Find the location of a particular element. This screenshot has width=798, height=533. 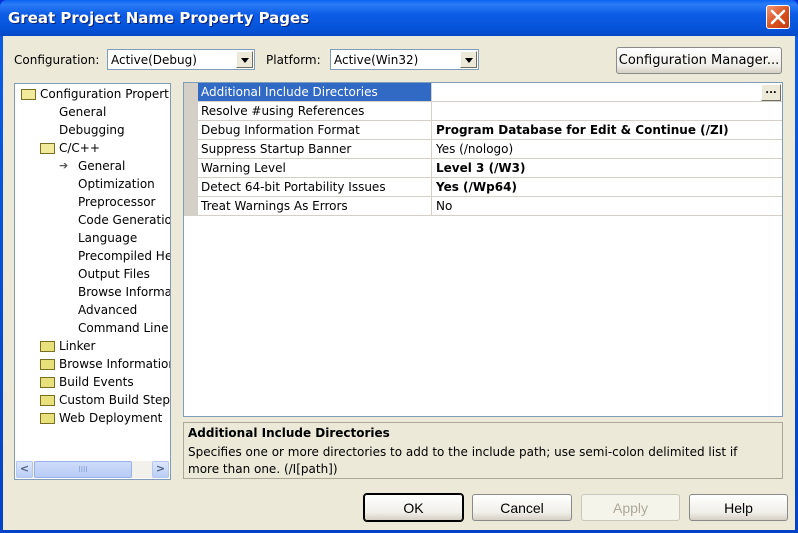

tree-item-label: Configuration Properties is located at coordinates (105, 94).